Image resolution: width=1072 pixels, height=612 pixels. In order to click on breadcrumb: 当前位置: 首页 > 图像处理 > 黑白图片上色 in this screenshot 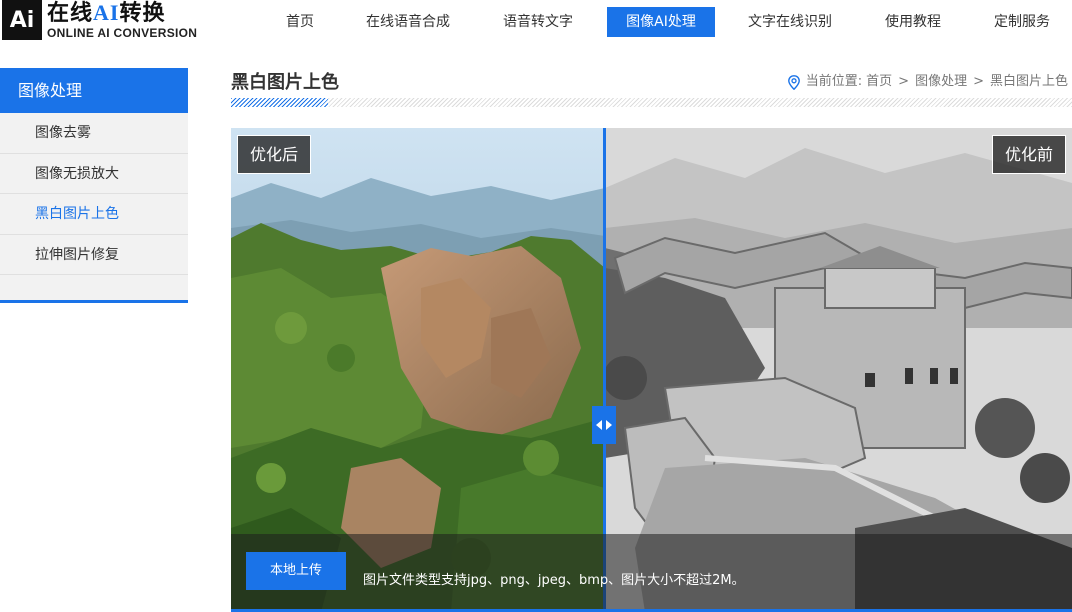, I will do `click(927, 82)`.